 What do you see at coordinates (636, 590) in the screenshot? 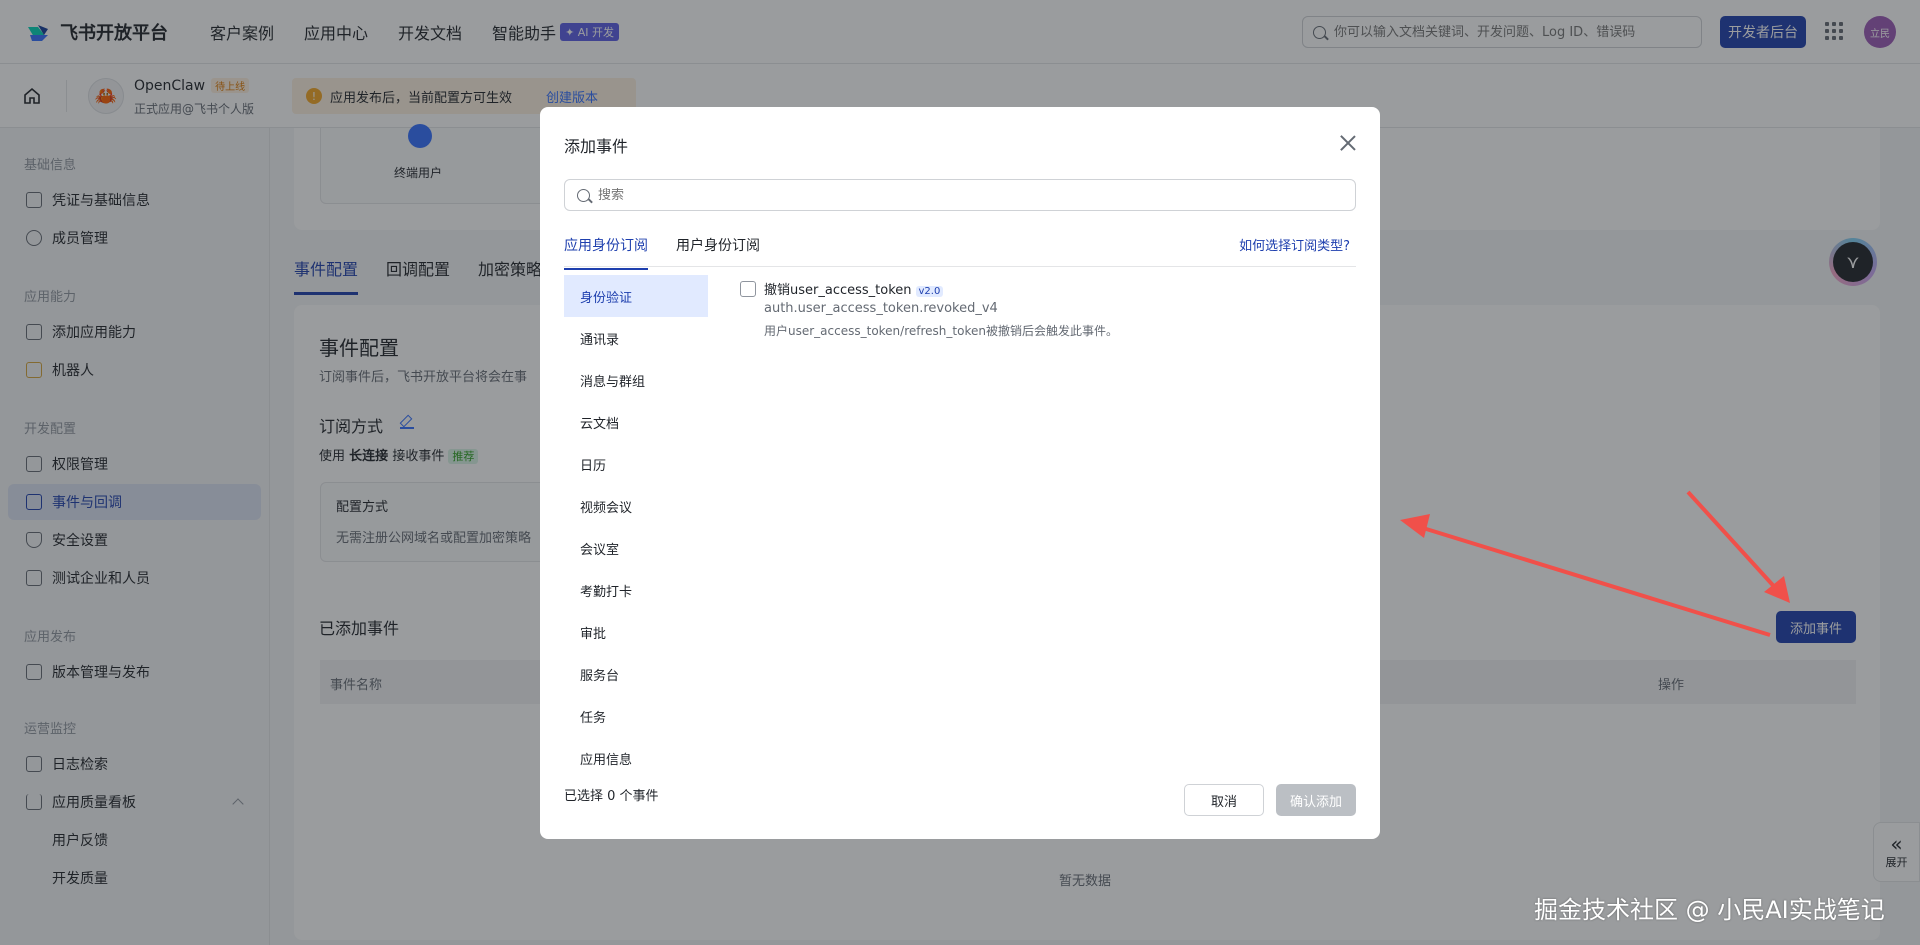
I see `category-item: 考勤打卡` at bounding box center [636, 590].